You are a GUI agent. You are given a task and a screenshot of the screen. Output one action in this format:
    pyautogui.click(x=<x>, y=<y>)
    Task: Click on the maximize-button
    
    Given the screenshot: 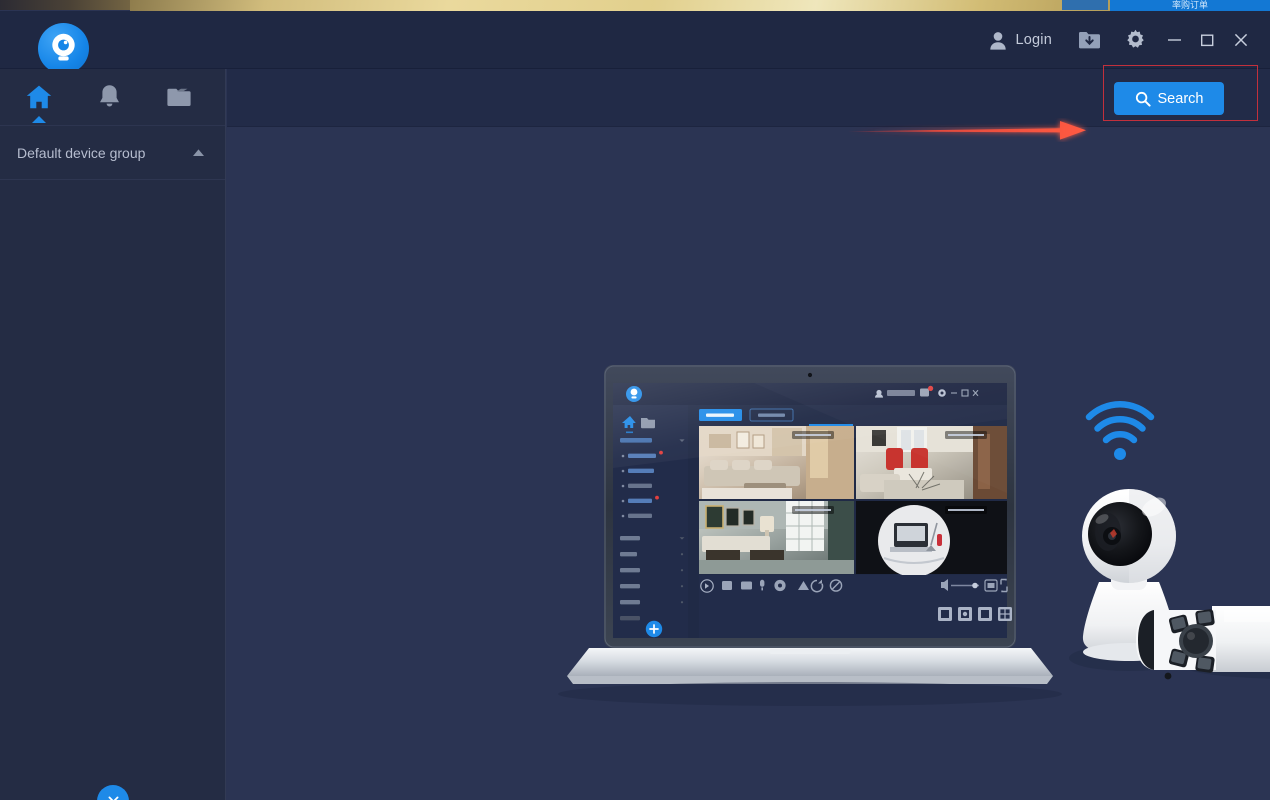 What is the action you would take?
    pyautogui.click(x=1207, y=40)
    